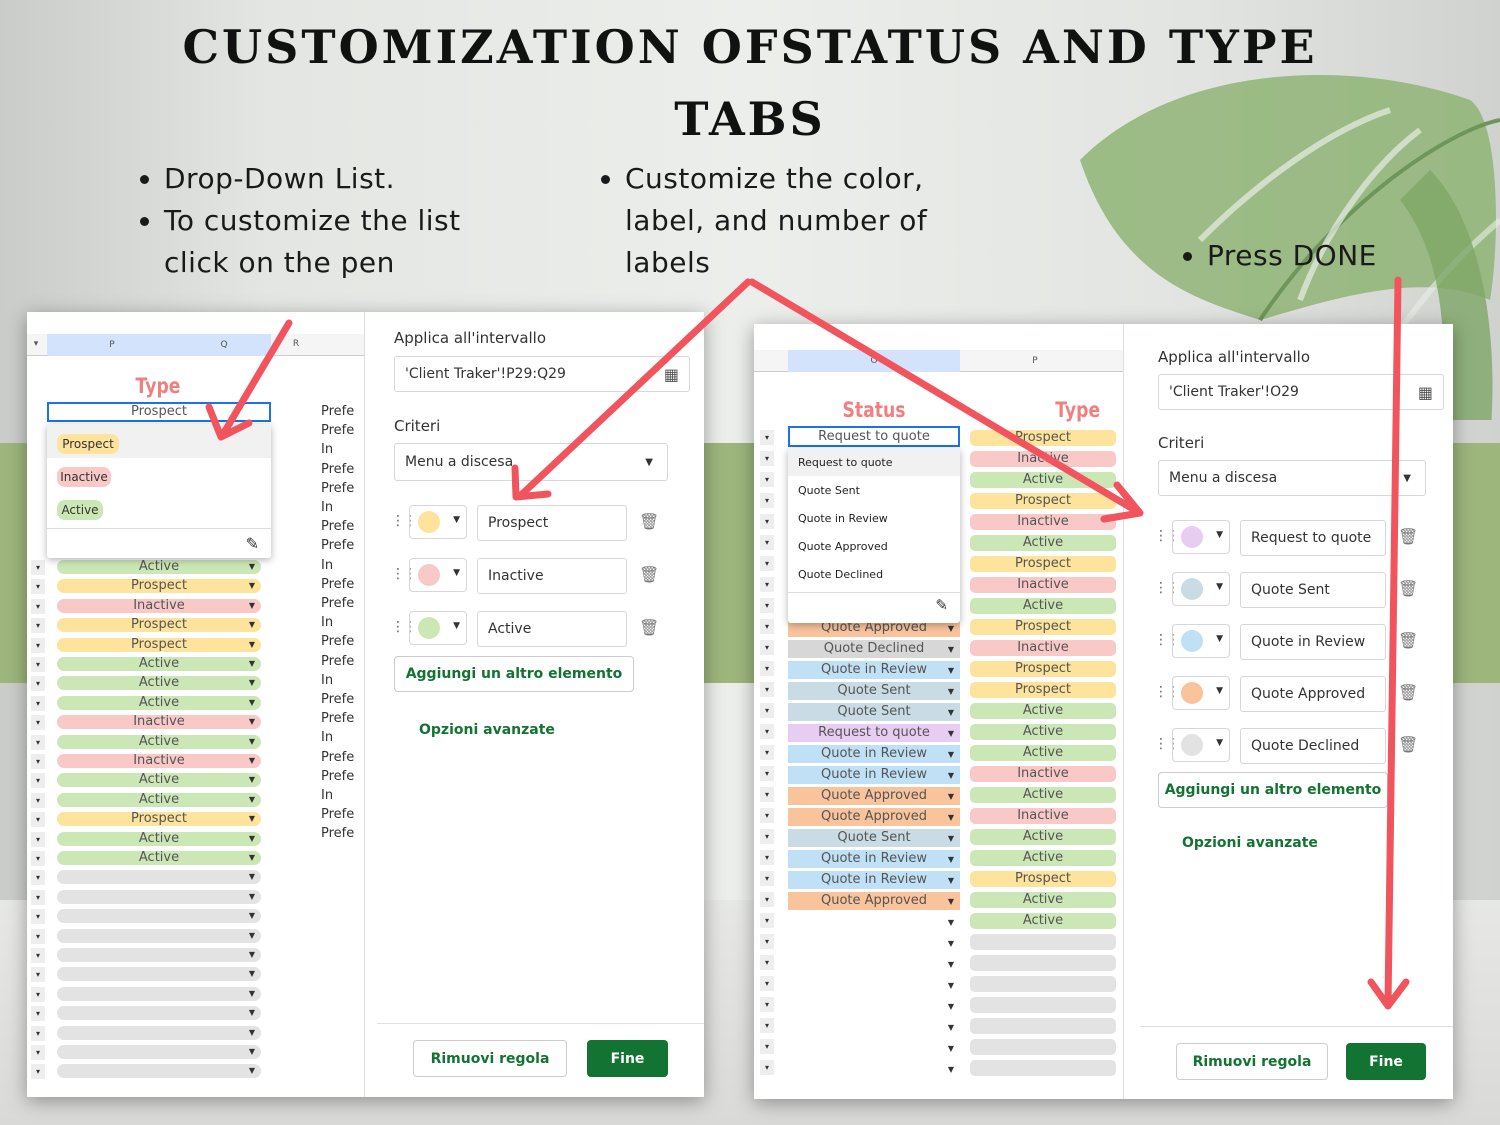  I want to click on remove-rule-button: Rimuovi regola, so click(490, 1058).